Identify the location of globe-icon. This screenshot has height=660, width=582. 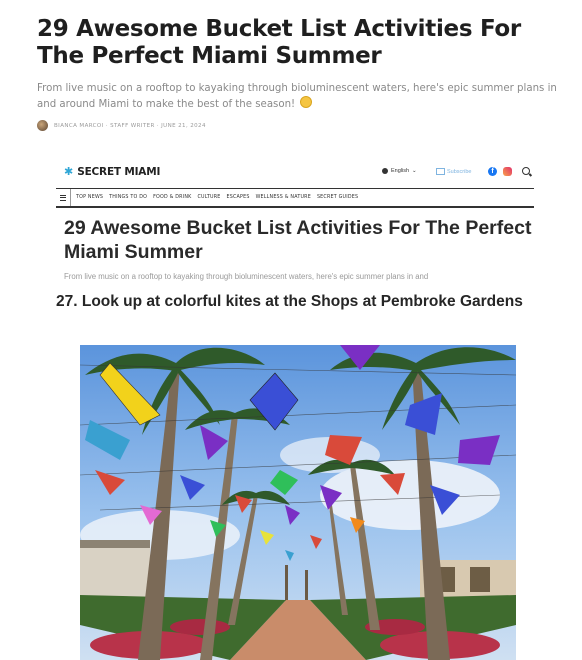
(385, 171).